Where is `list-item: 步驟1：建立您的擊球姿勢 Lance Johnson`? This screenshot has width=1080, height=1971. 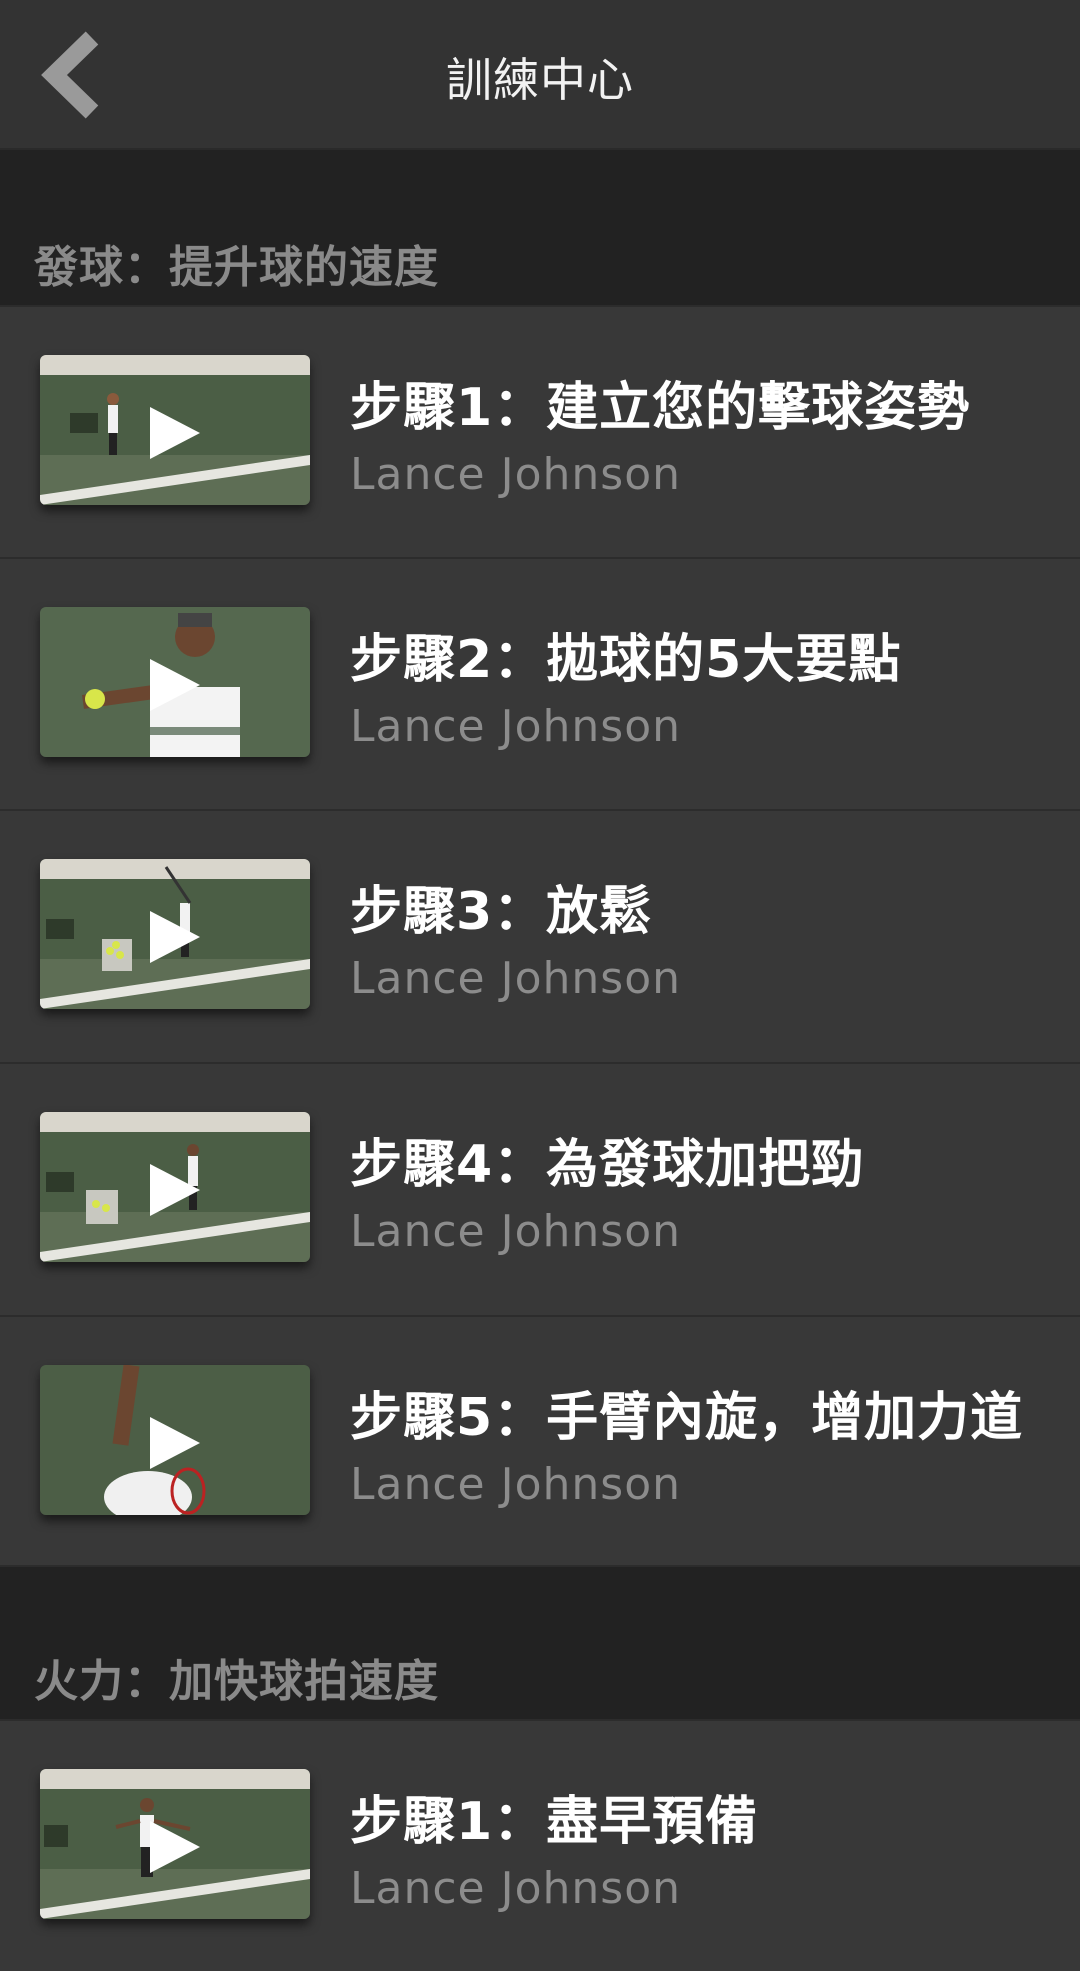
list-item: 步驟1：建立您的擊球姿勢 Lance Johnson is located at coordinates (540, 431).